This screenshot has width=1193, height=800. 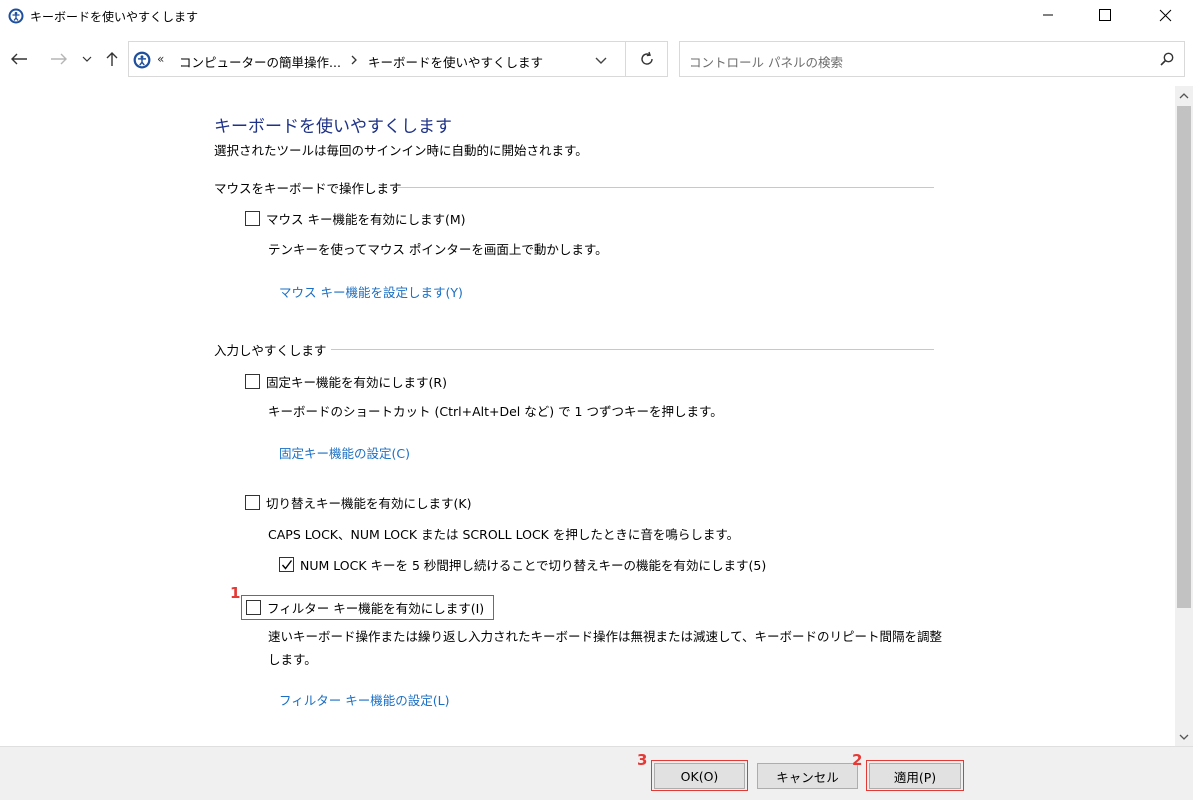 What do you see at coordinates (333, 127) in the screenshot?
I see `page-title: キーボードを使いやすくします` at bounding box center [333, 127].